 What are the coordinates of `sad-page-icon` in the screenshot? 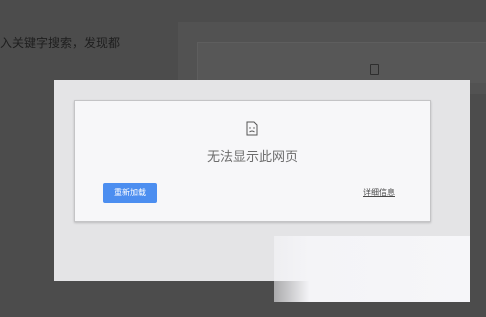 It's located at (252, 128).